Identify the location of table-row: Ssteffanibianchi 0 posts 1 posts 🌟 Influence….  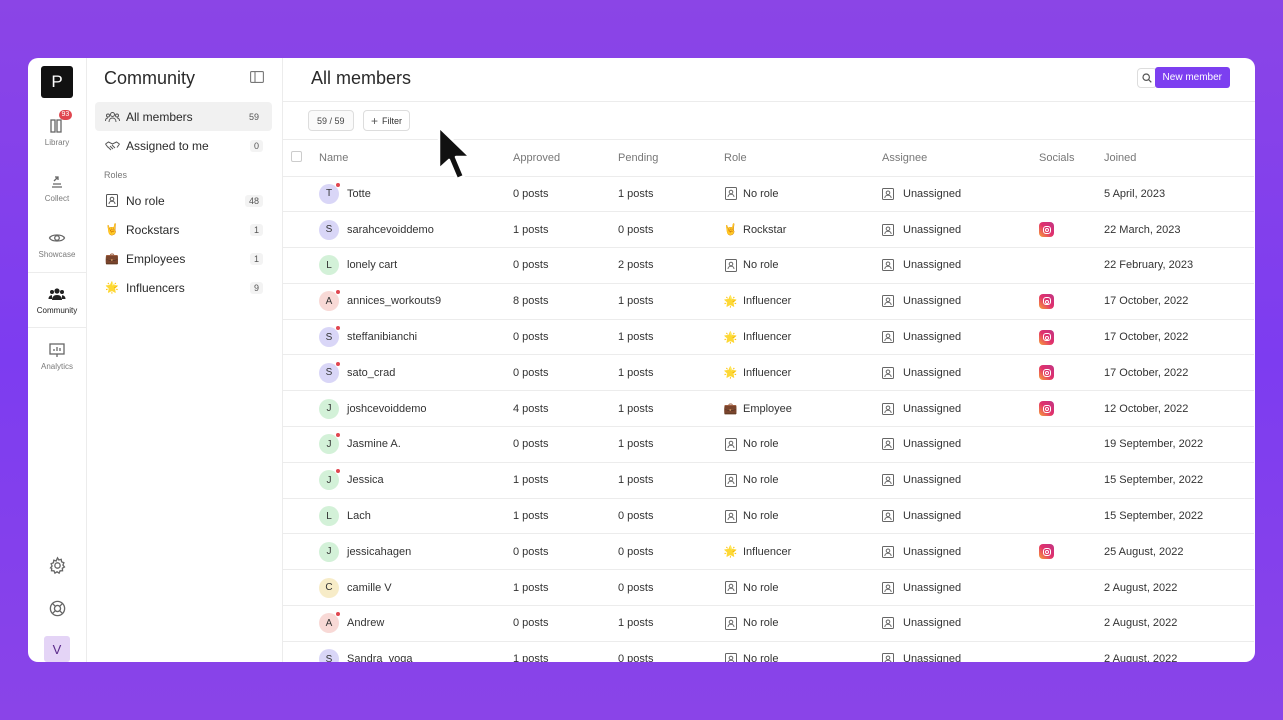
(768, 337).